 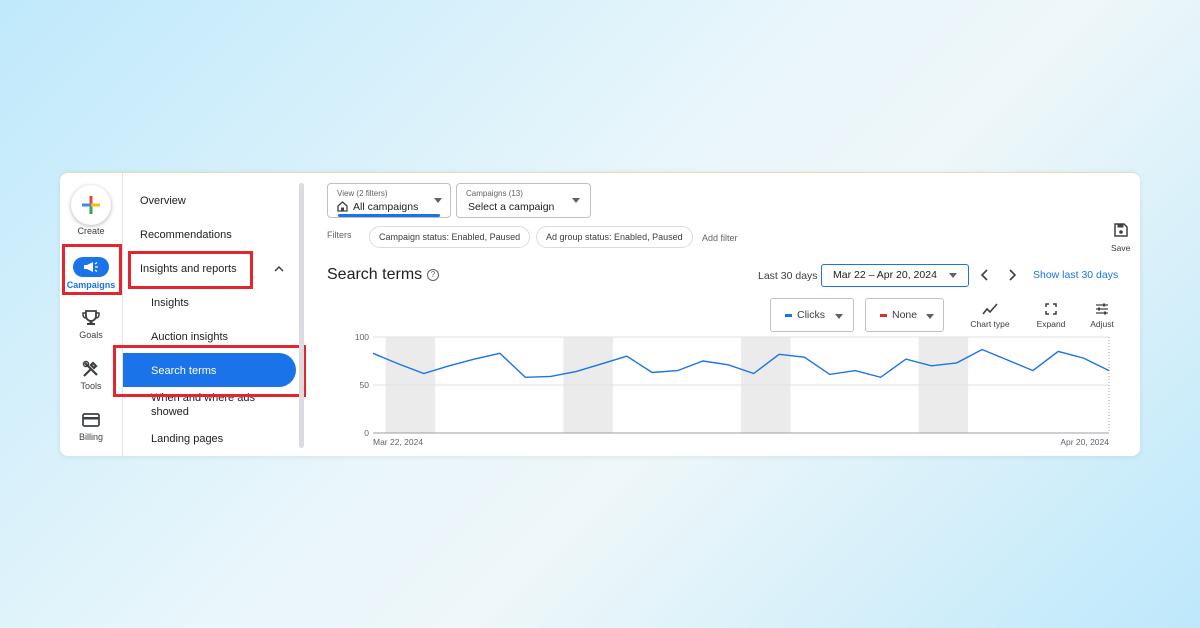 What do you see at coordinates (788, 315) in the screenshot?
I see `metric1-color-swatch` at bounding box center [788, 315].